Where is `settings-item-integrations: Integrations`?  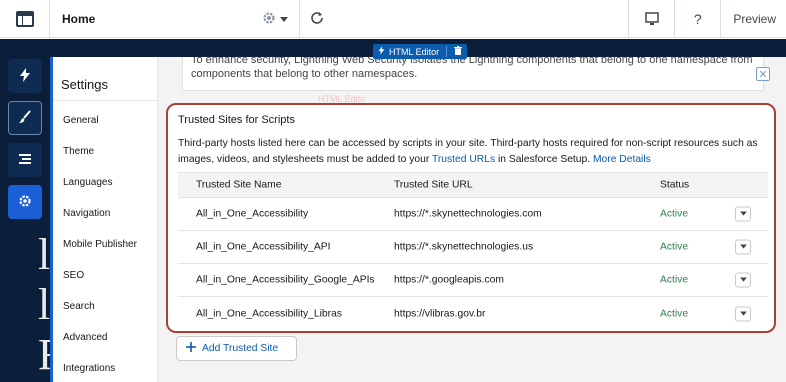
settings-item-integrations: Integrations is located at coordinates (89, 368).